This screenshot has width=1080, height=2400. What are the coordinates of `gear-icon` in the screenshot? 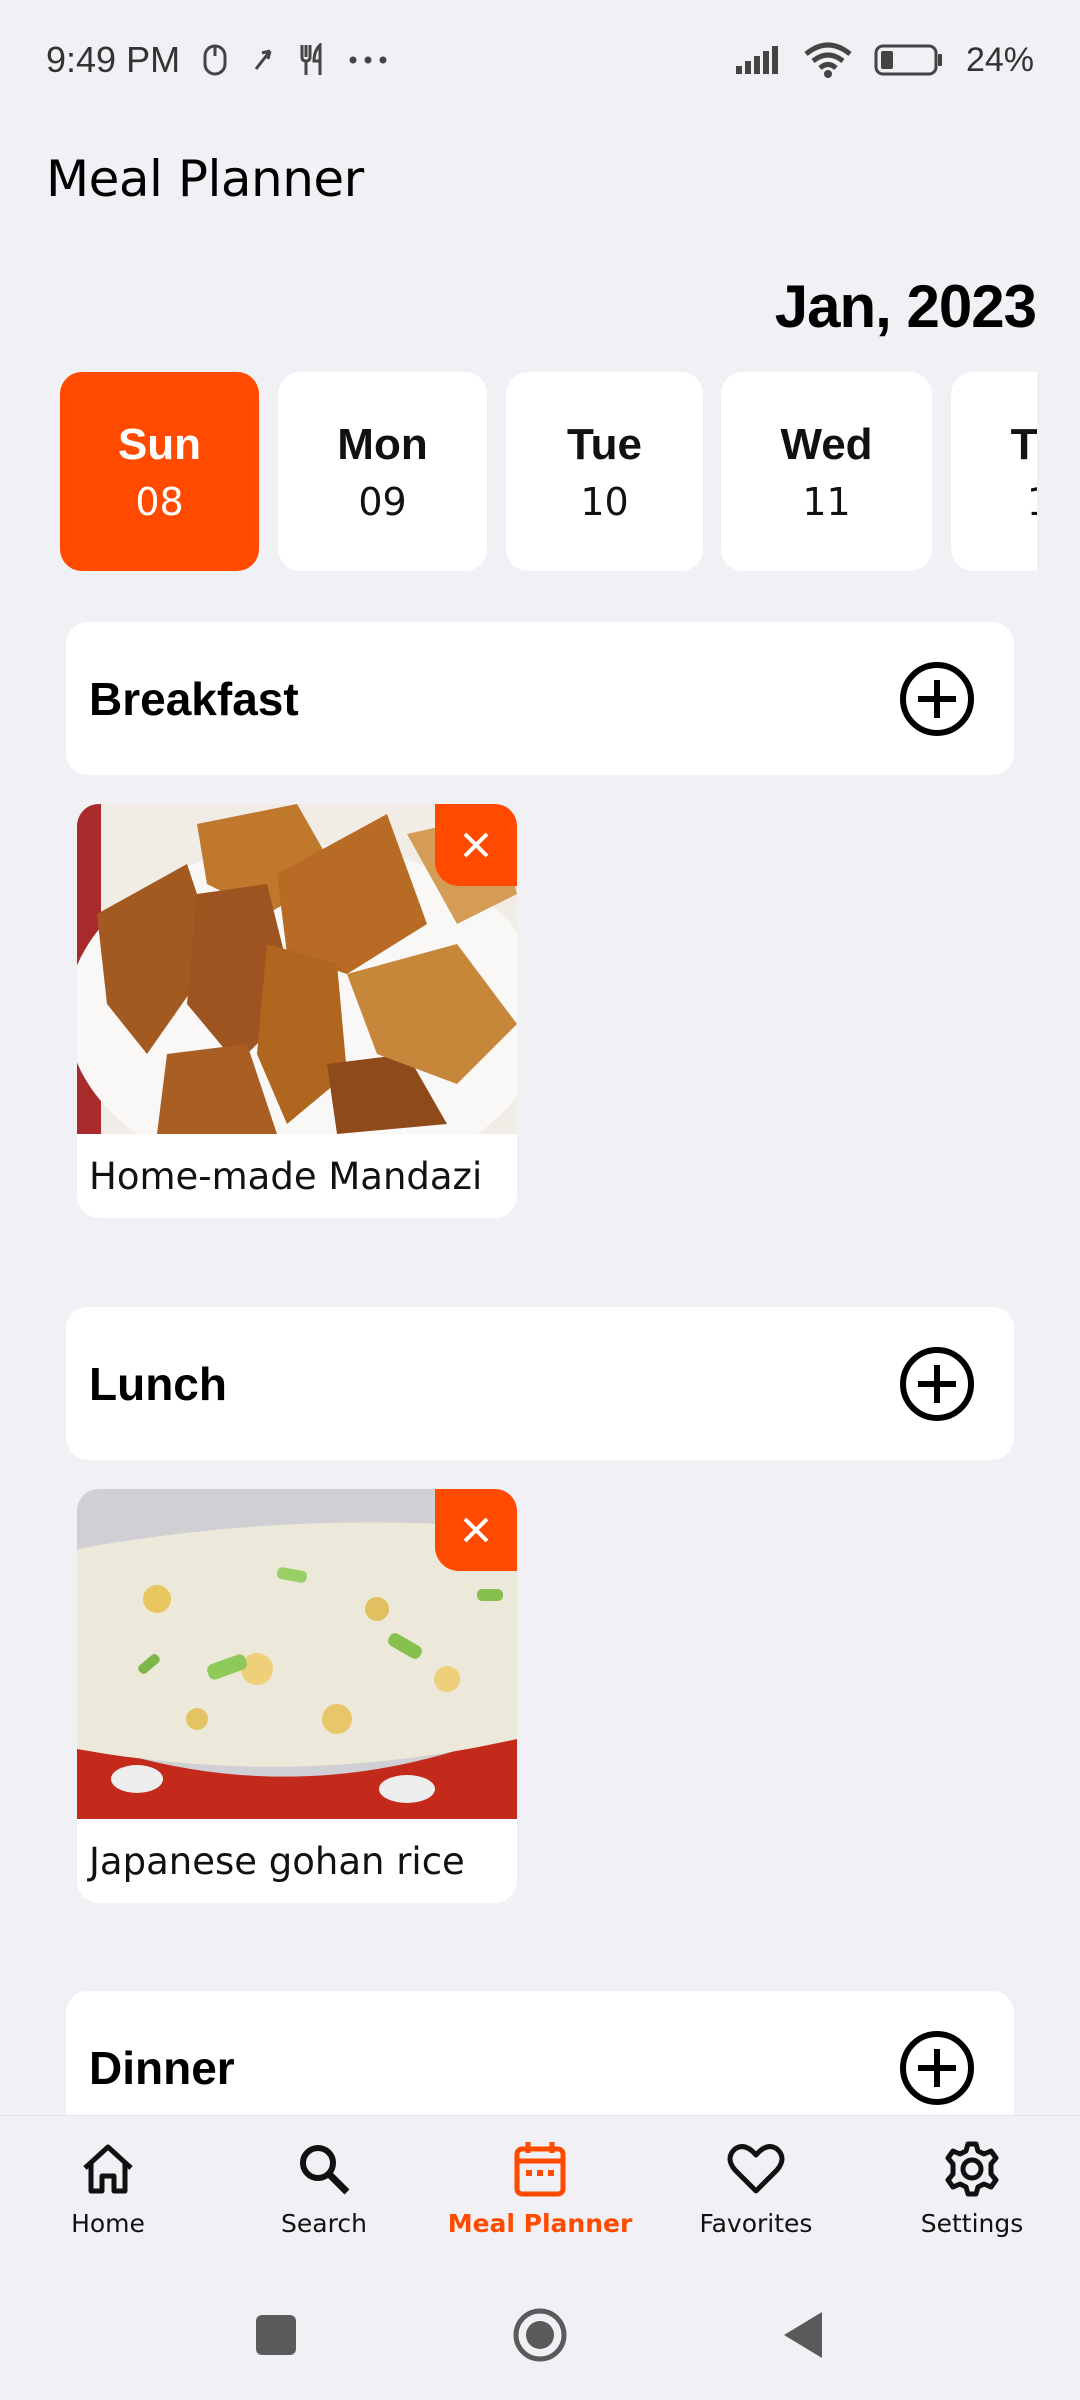 It's located at (972, 2169).